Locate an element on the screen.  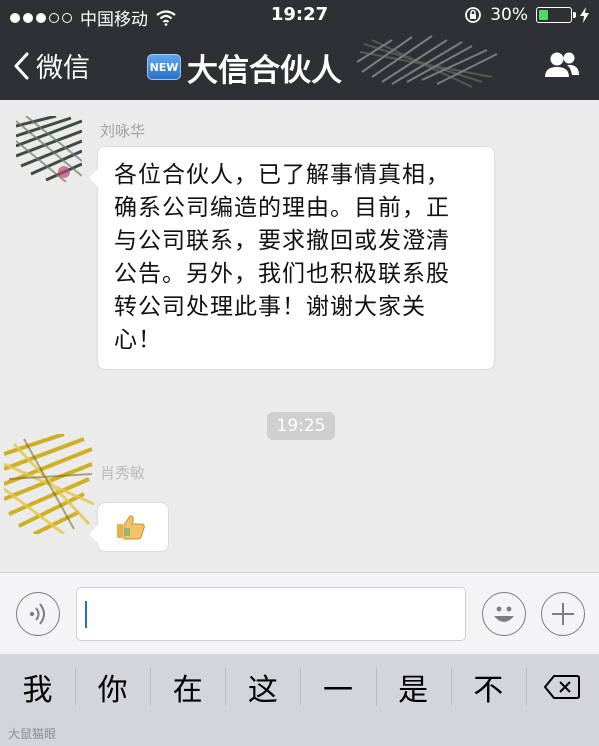
voice-icon is located at coordinates (37, 613).